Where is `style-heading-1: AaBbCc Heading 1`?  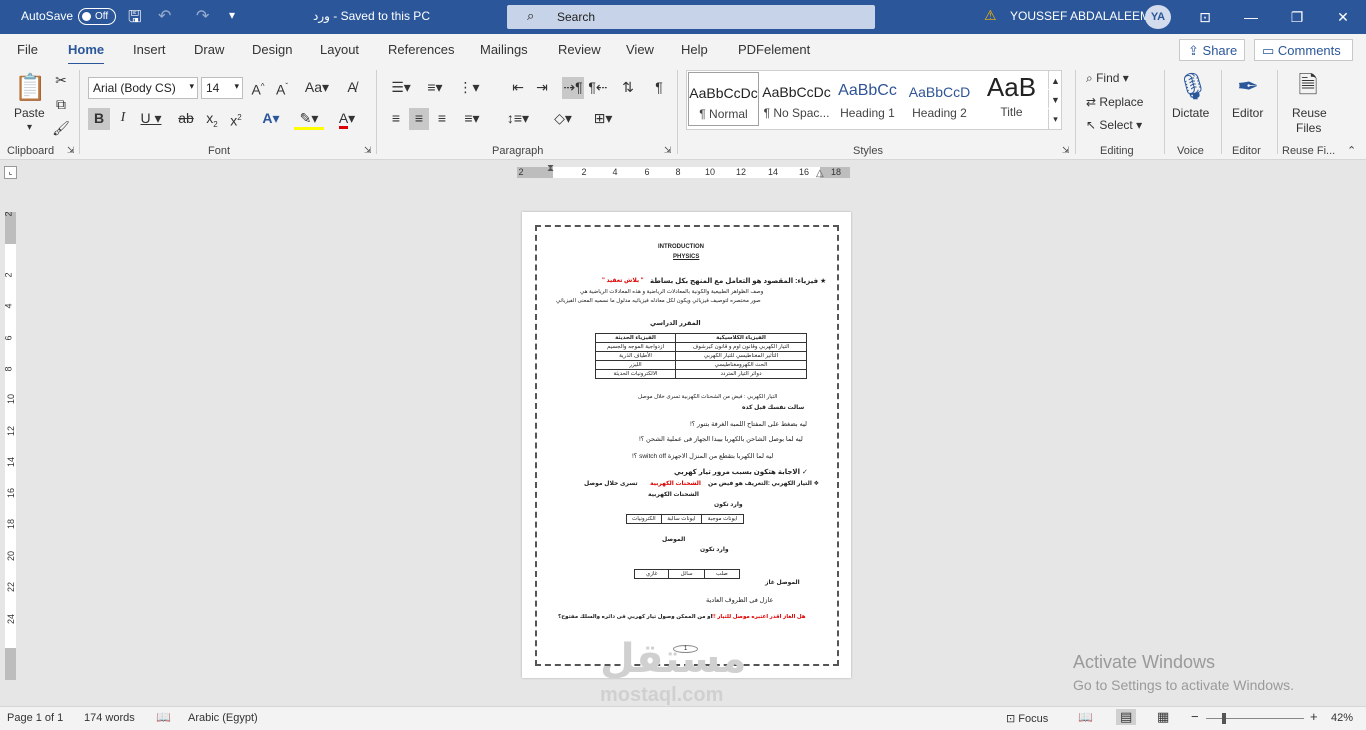
style-heading-1: AaBbCc Heading 1 is located at coordinates (867, 99).